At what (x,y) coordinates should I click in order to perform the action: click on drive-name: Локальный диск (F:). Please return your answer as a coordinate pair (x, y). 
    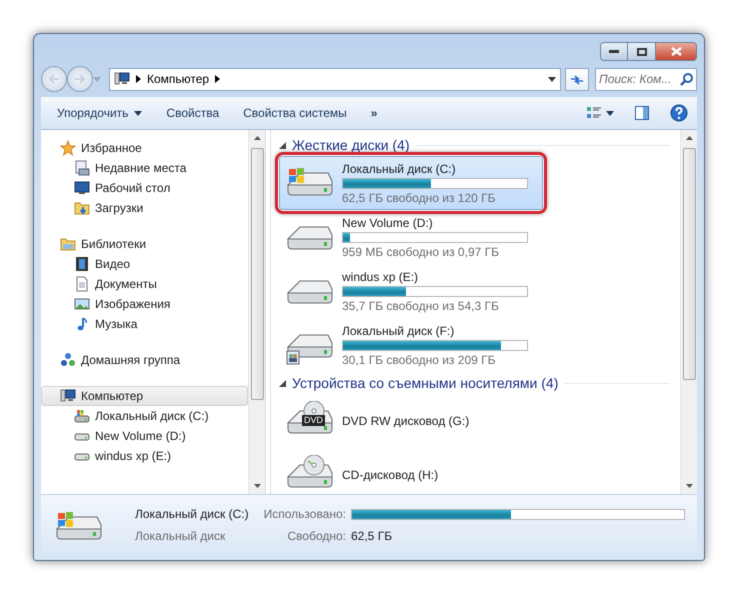
    Looking at the image, I should click on (399, 331).